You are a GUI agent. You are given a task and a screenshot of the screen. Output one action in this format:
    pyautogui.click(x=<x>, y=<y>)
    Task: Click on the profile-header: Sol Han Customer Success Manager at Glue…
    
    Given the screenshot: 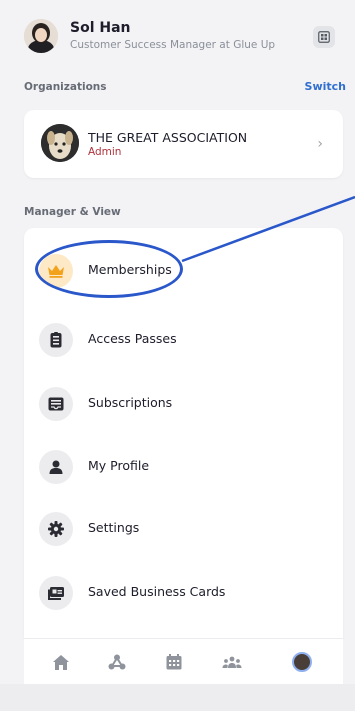 What is the action you would take?
    pyautogui.click(x=177, y=35)
    